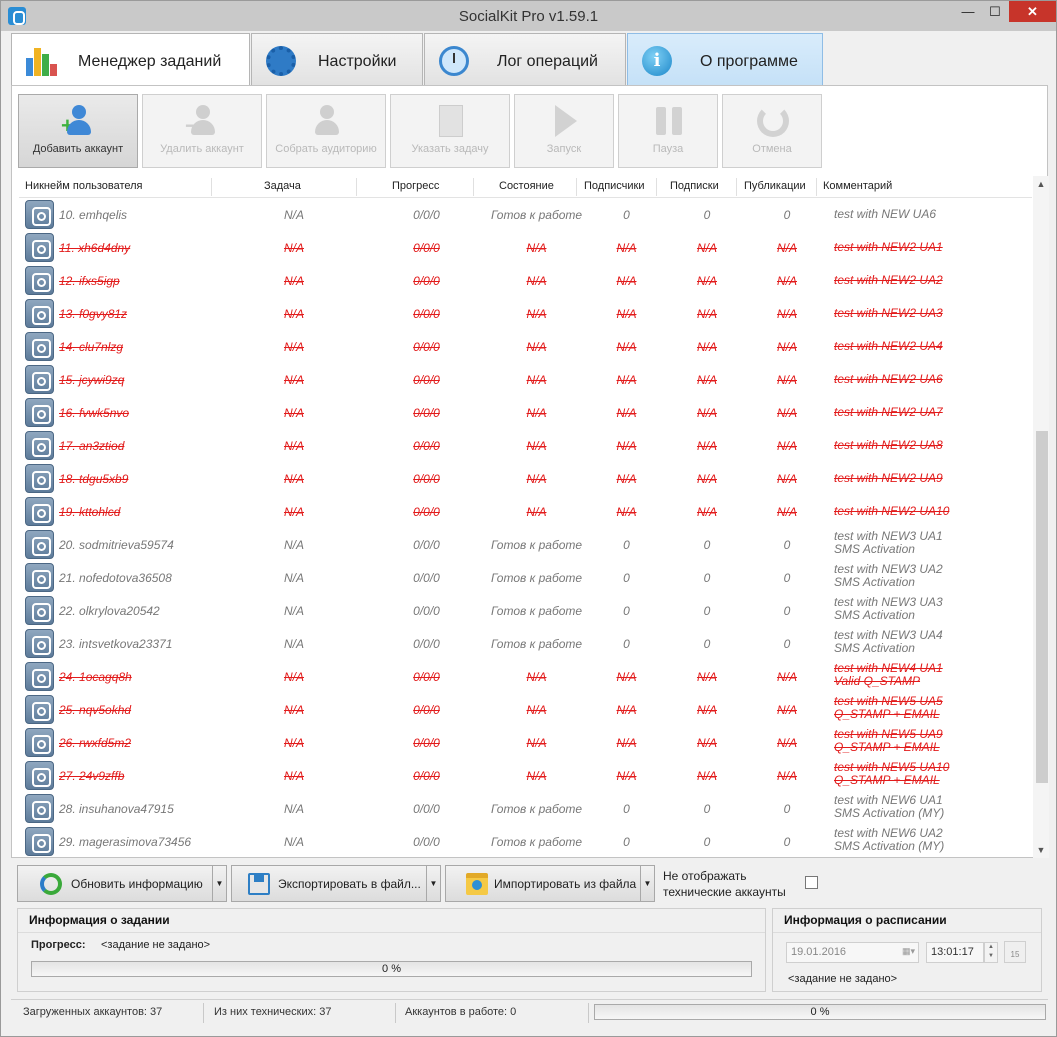 This screenshot has width=1057, height=1037. Describe the element at coordinates (92, 380) in the screenshot. I see `cell-nickname: 15. jcywi9zq` at that location.